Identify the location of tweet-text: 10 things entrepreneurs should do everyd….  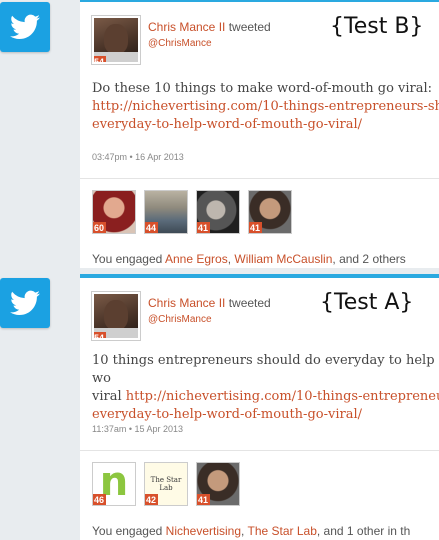
(265, 388).